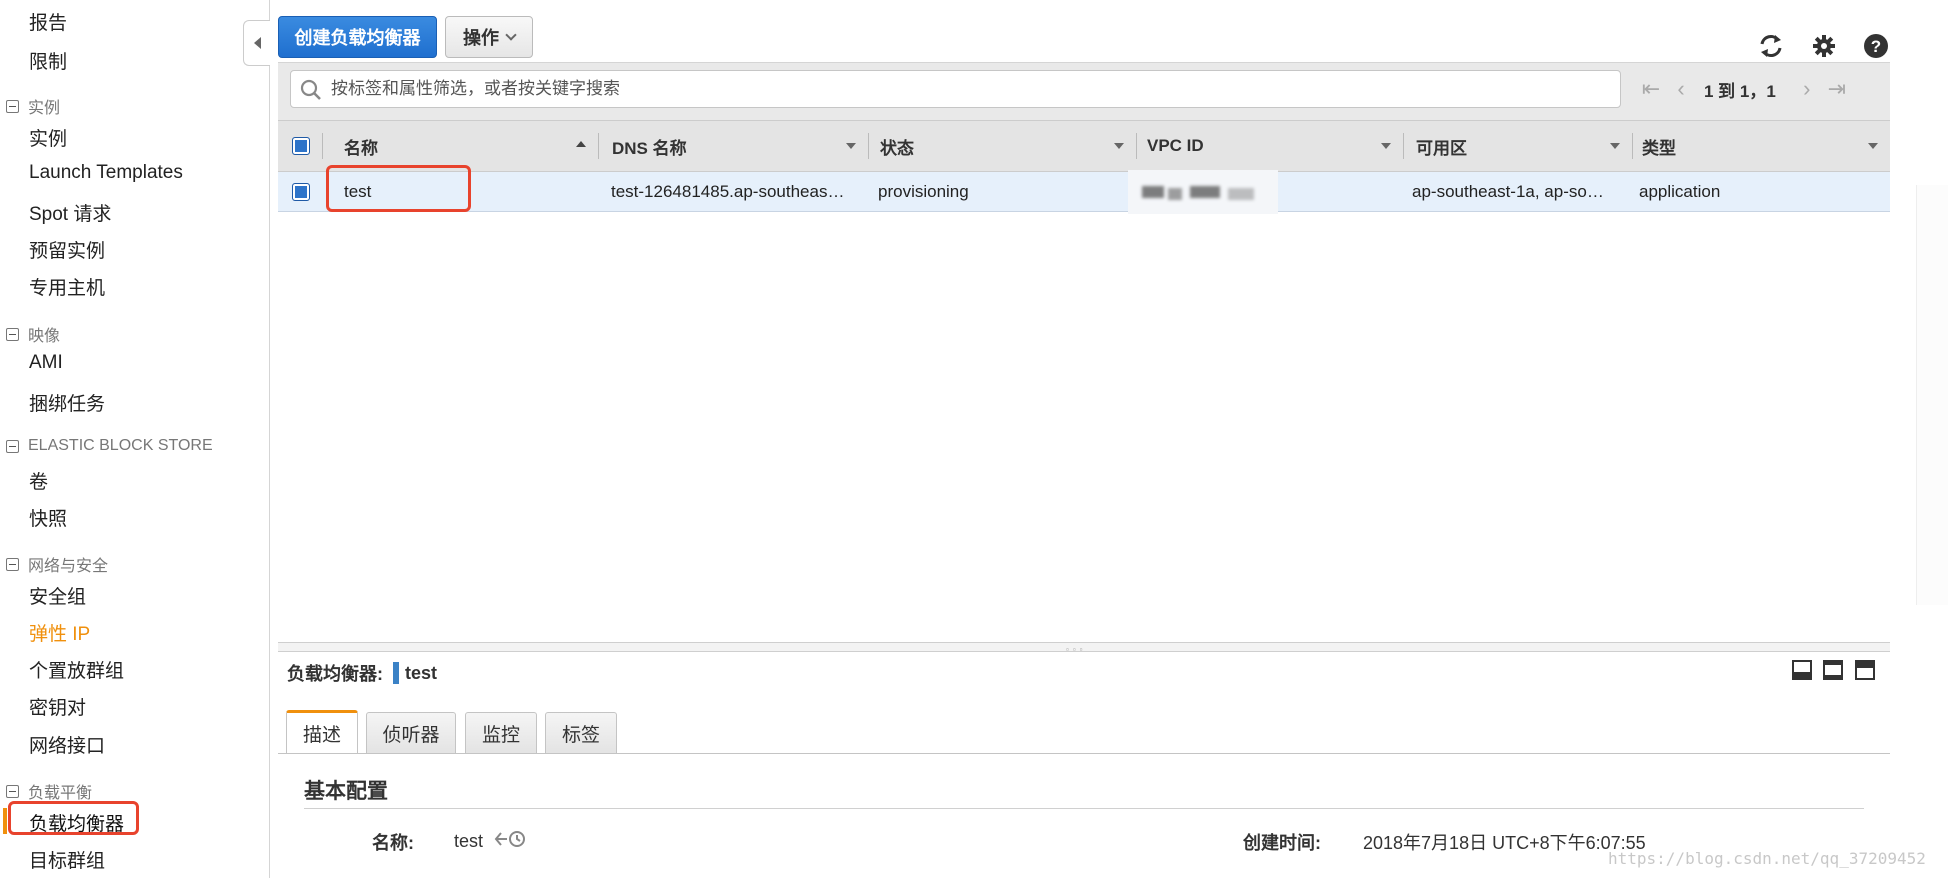 The width and height of the screenshot is (1948, 878). What do you see at coordinates (1837, 89) in the screenshot?
I see `last-page-icon: ⇥` at bounding box center [1837, 89].